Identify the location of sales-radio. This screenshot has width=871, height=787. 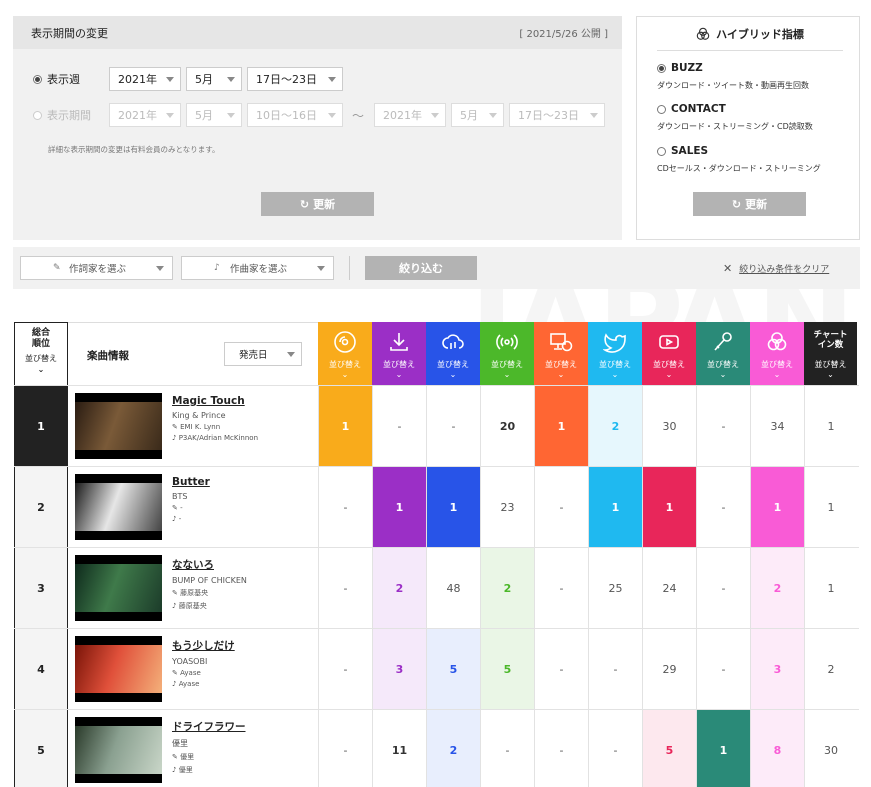
(661, 151).